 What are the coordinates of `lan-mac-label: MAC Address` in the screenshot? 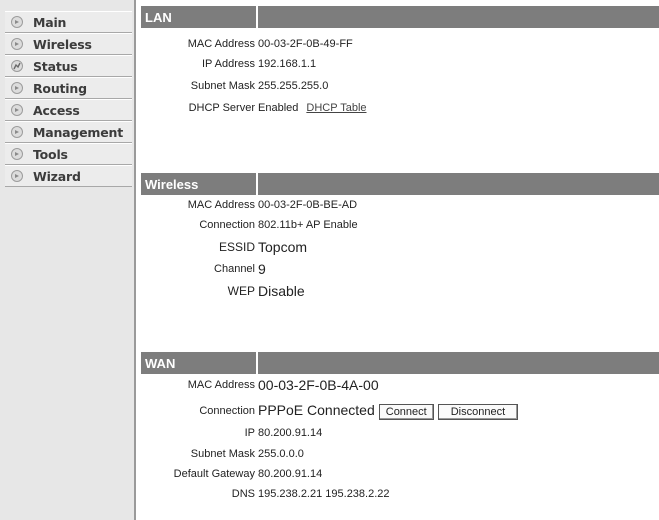 It's located at (221, 44).